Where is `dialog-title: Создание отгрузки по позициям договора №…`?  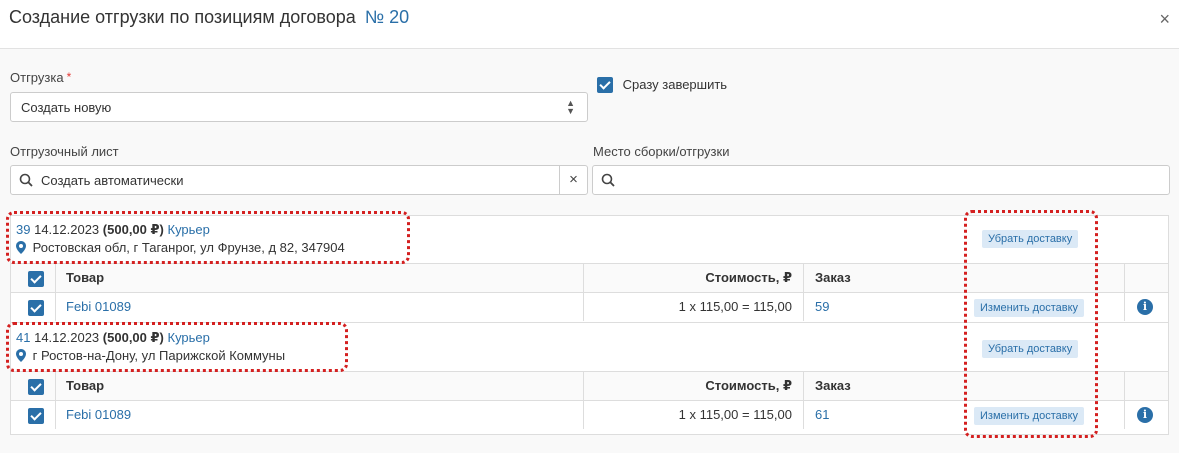 dialog-title: Создание отгрузки по позициям договора №… is located at coordinates (209, 17).